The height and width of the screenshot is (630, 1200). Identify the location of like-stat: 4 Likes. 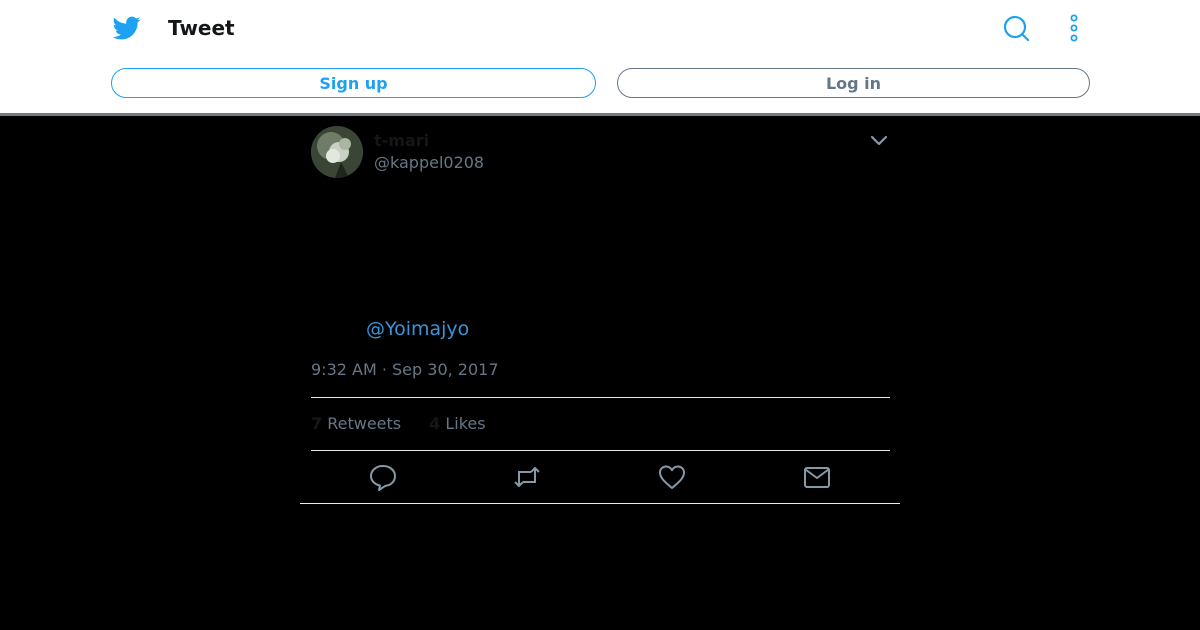
(457, 424).